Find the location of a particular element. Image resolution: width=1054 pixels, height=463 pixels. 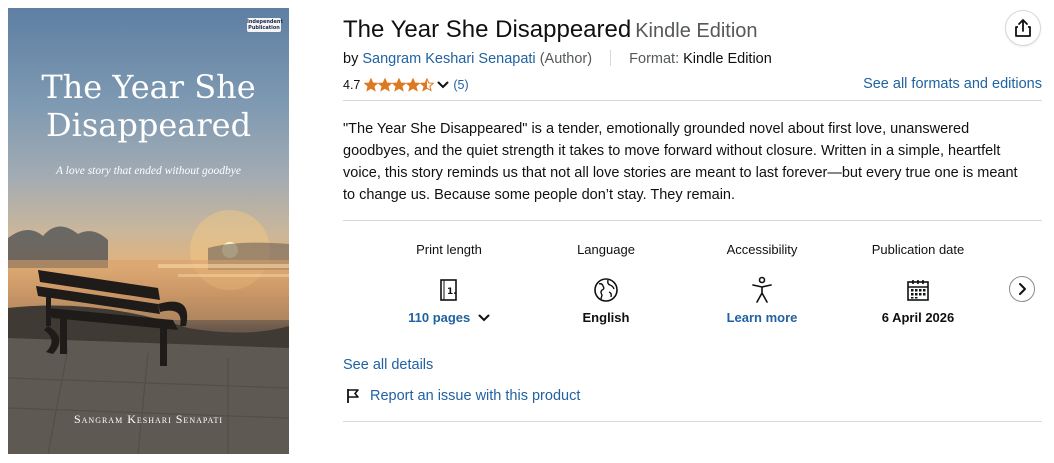

share-icon is located at coordinates (1023, 28).